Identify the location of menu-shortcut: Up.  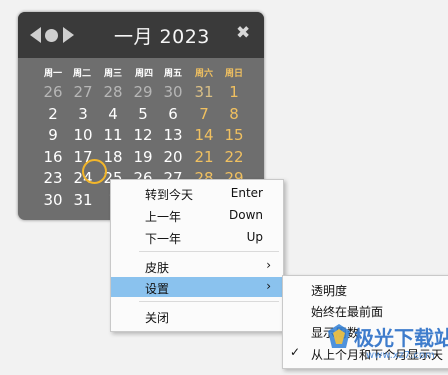
(254, 237).